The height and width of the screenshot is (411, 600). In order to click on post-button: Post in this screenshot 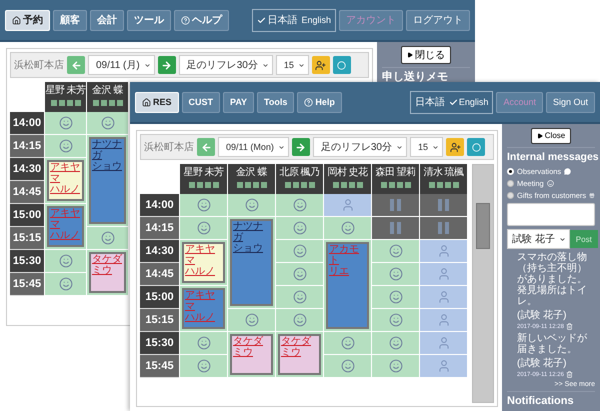, I will do `click(584, 239)`.